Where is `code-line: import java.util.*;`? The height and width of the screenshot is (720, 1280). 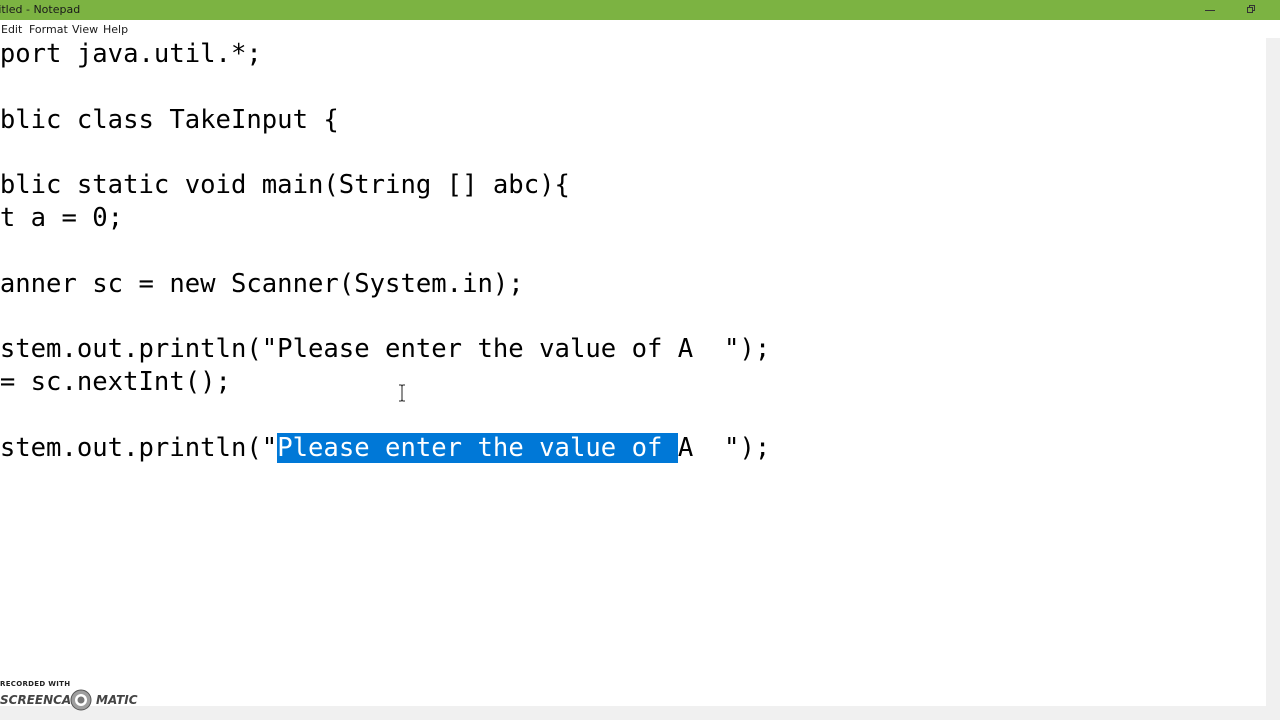 code-line: import java.util.*; is located at coordinates (131, 54).